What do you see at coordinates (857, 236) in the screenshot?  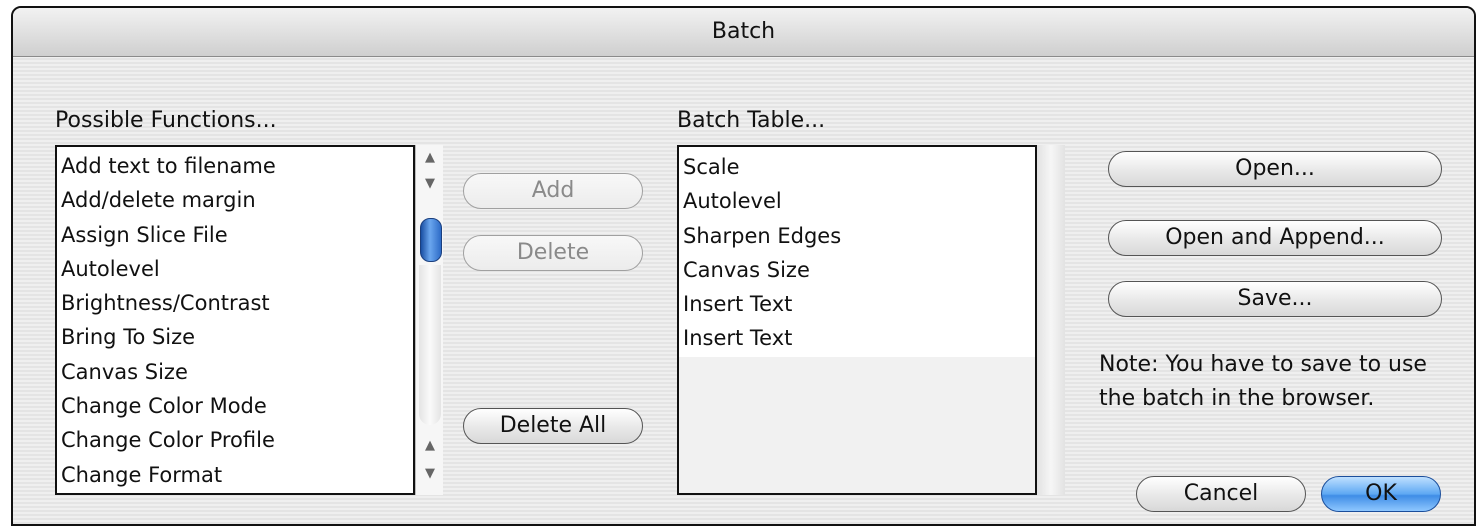 I see `list-item: Sharpen Edges` at bounding box center [857, 236].